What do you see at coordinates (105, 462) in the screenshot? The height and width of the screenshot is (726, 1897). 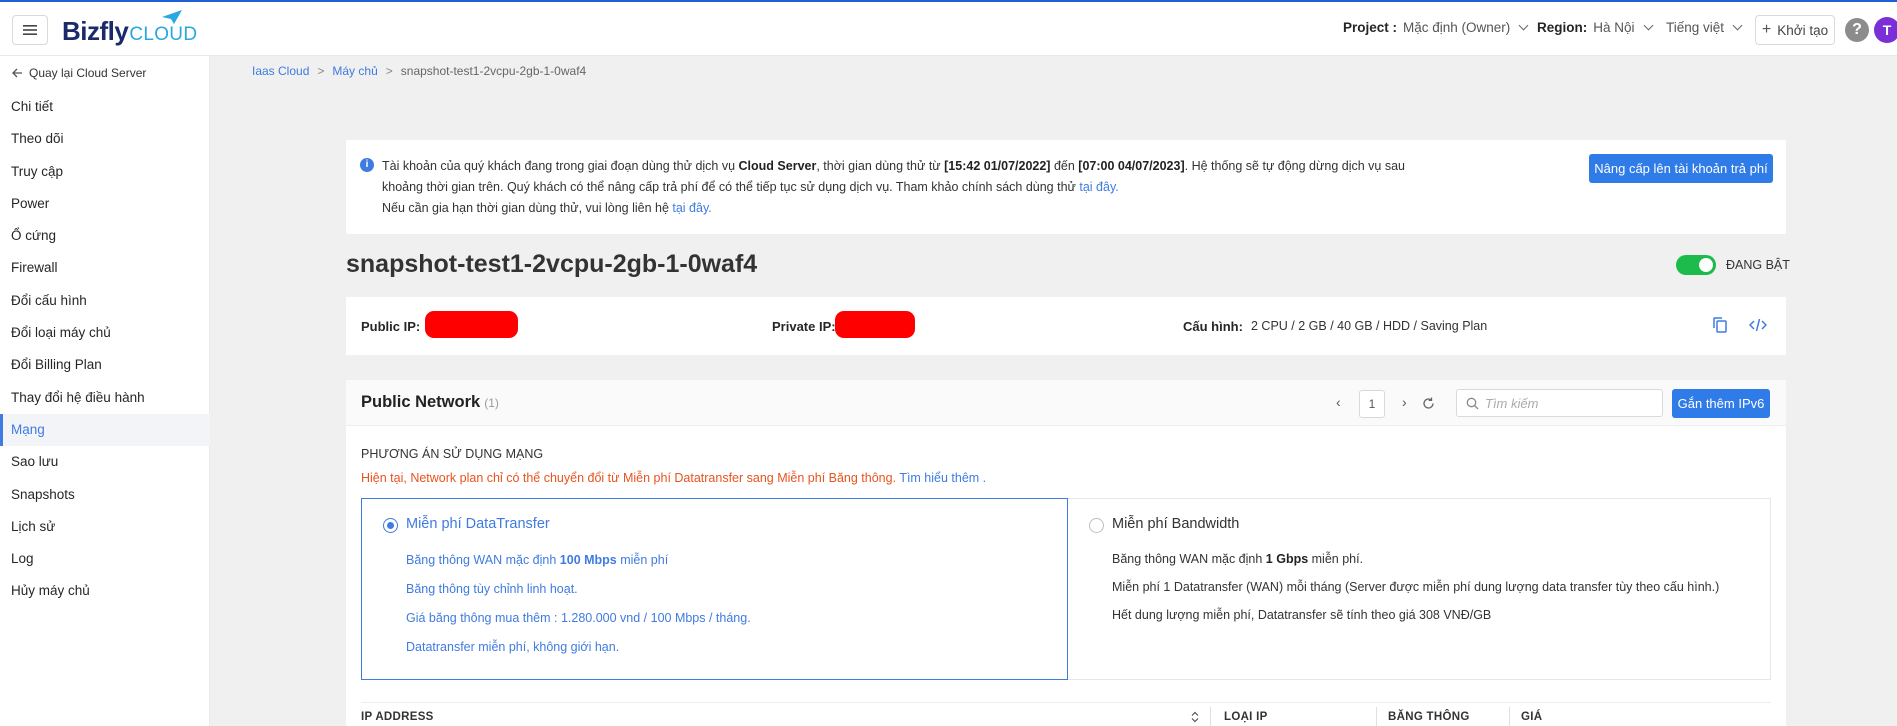 I see `sidebar-item: Sao lưu` at bounding box center [105, 462].